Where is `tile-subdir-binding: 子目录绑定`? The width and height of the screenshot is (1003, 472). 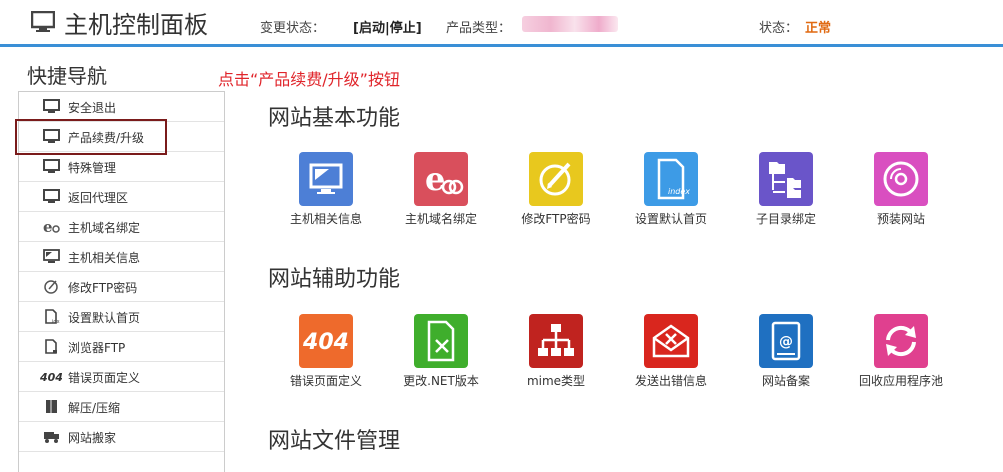 tile-subdir-binding: 子目录绑定 is located at coordinates (786, 192).